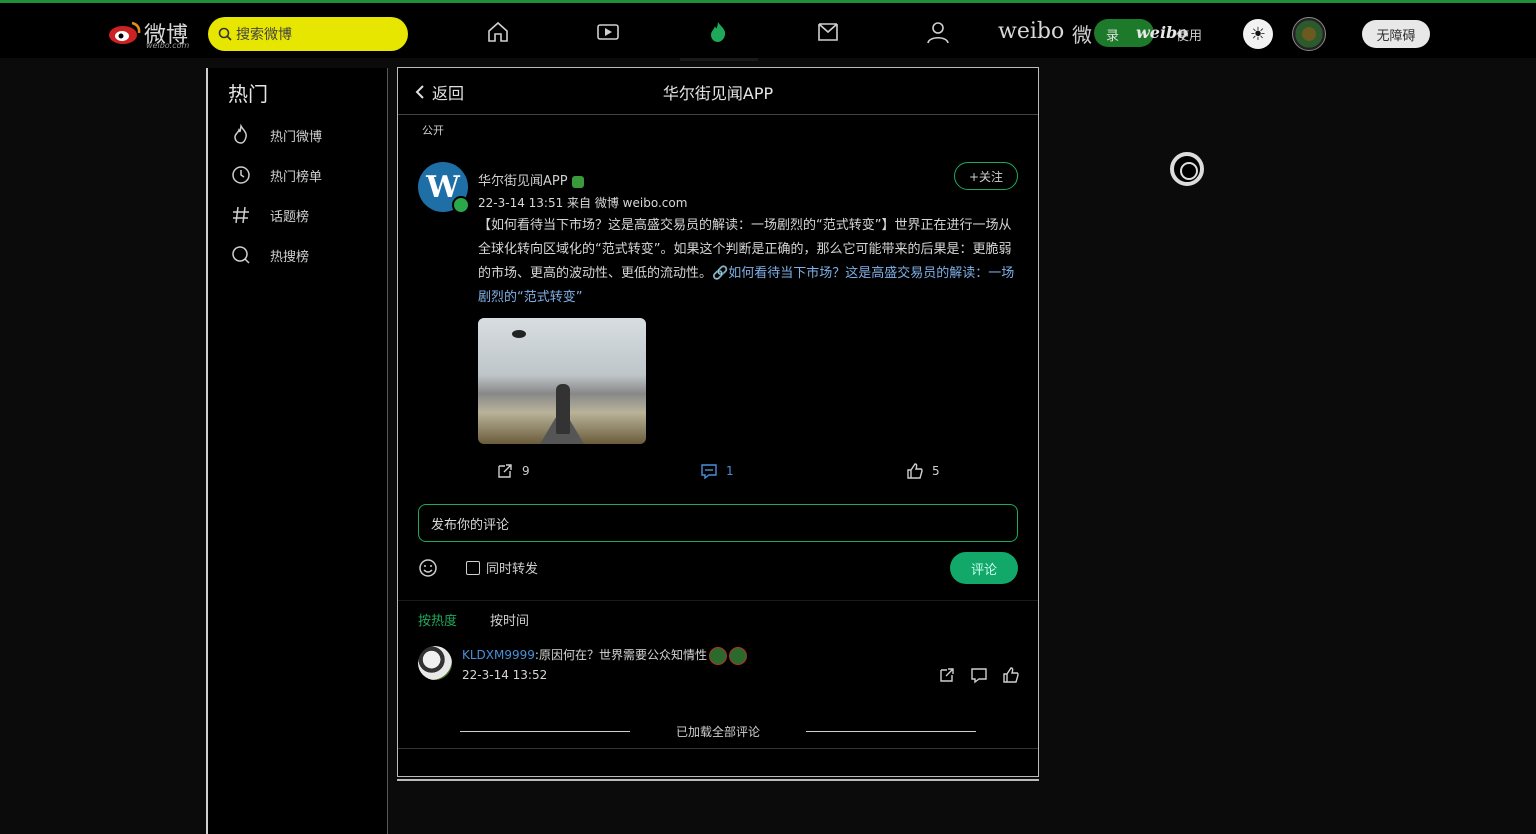  I want to click on sidebar-item-label: 话题榜, so click(290, 217).